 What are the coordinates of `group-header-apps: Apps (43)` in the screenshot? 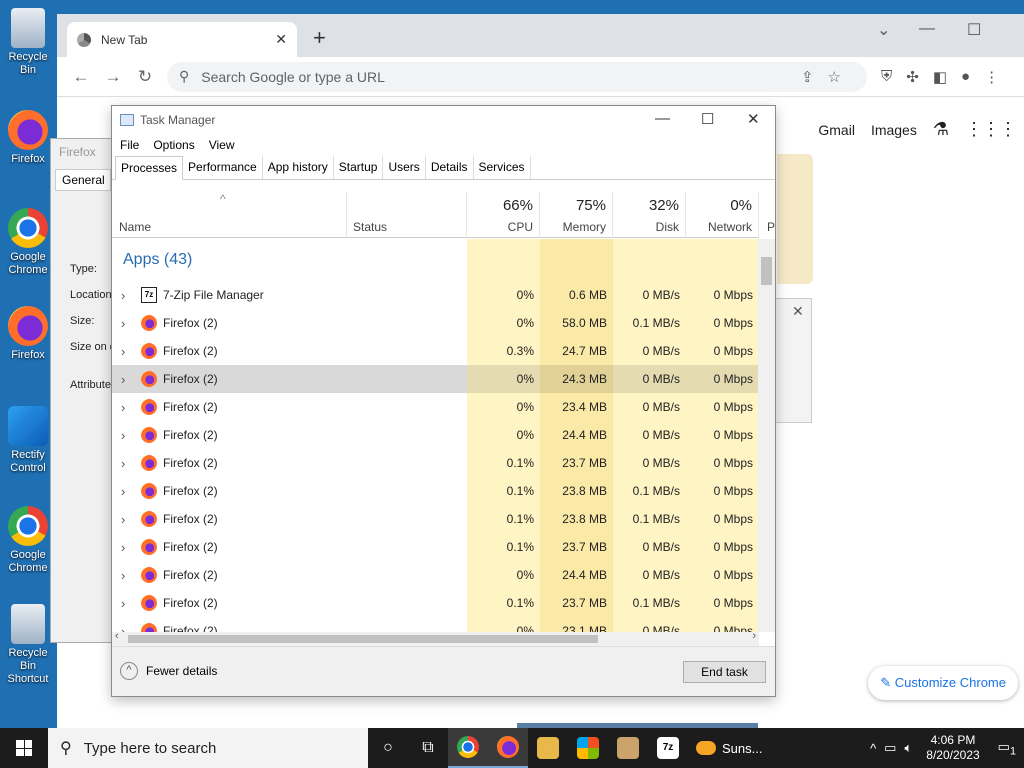 It's located at (435, 260).